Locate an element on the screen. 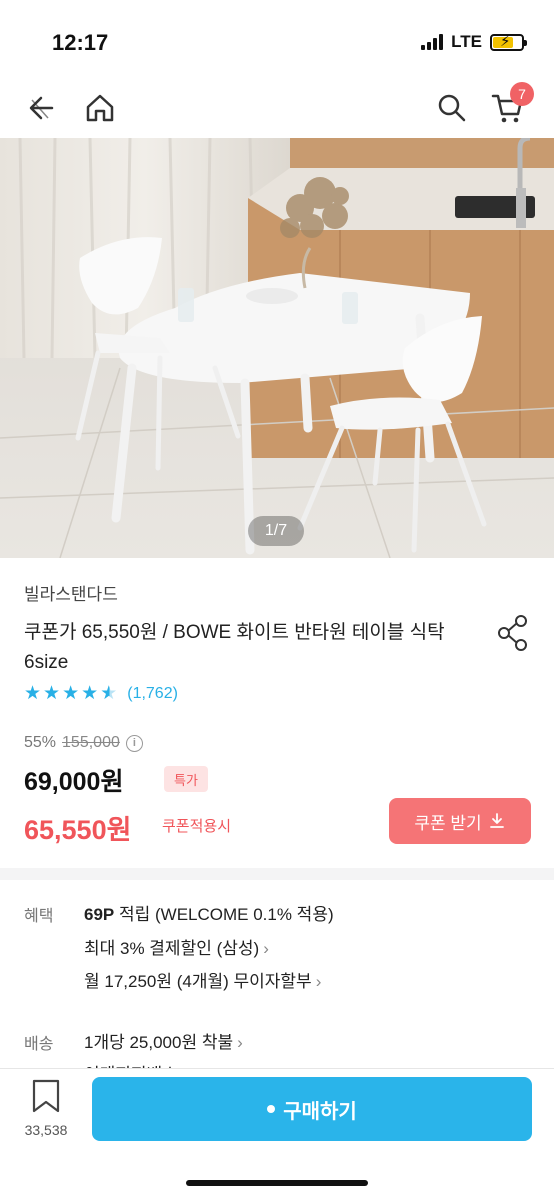  status-time: 12:17 is located at coordinates (80, 42).